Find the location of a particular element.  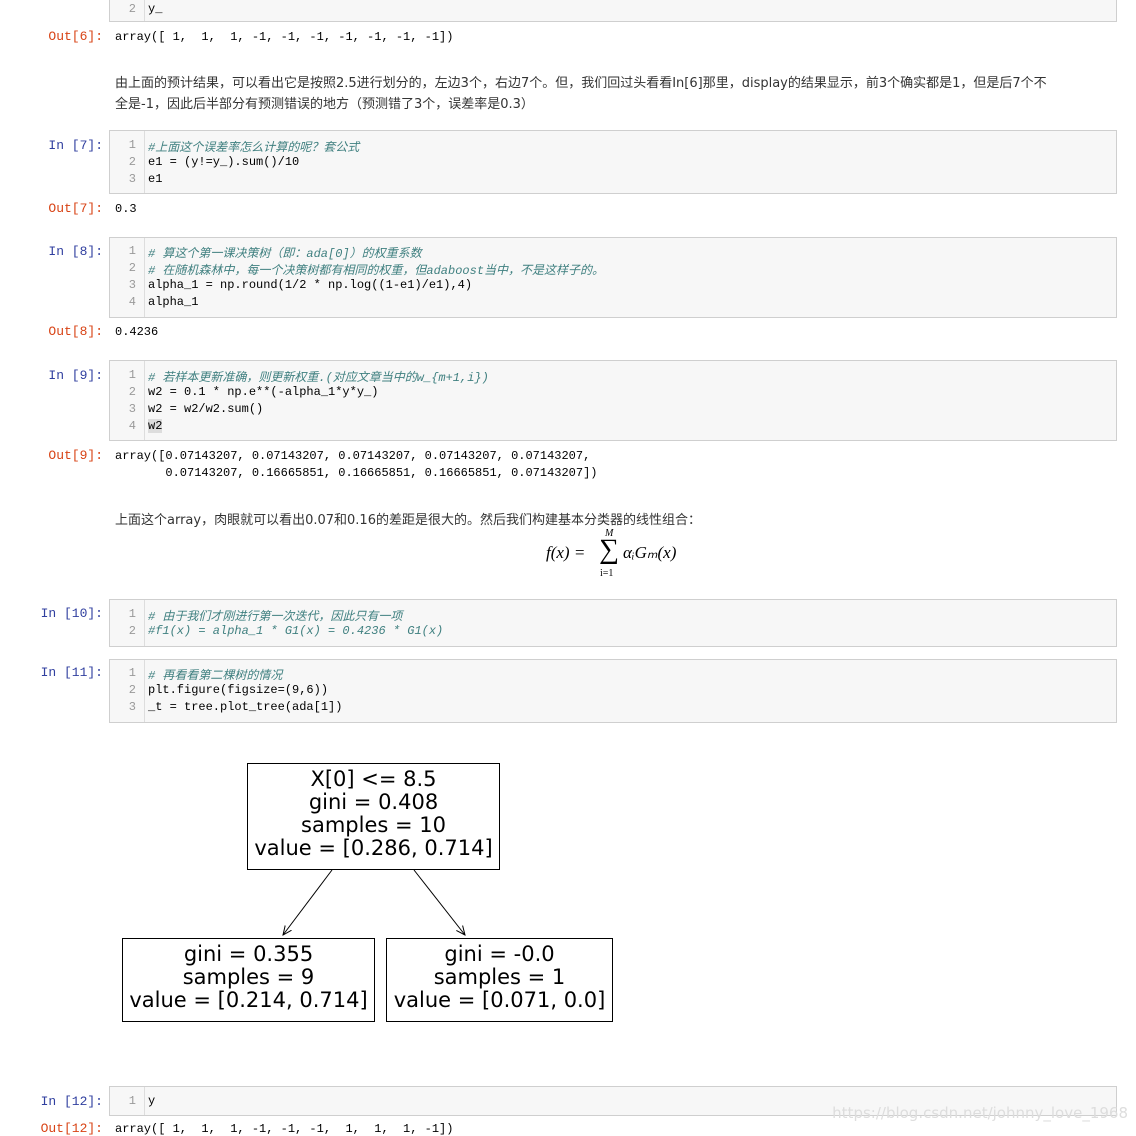

node-text: X[0] <= 8.5 is located at coordinates (373, 779).